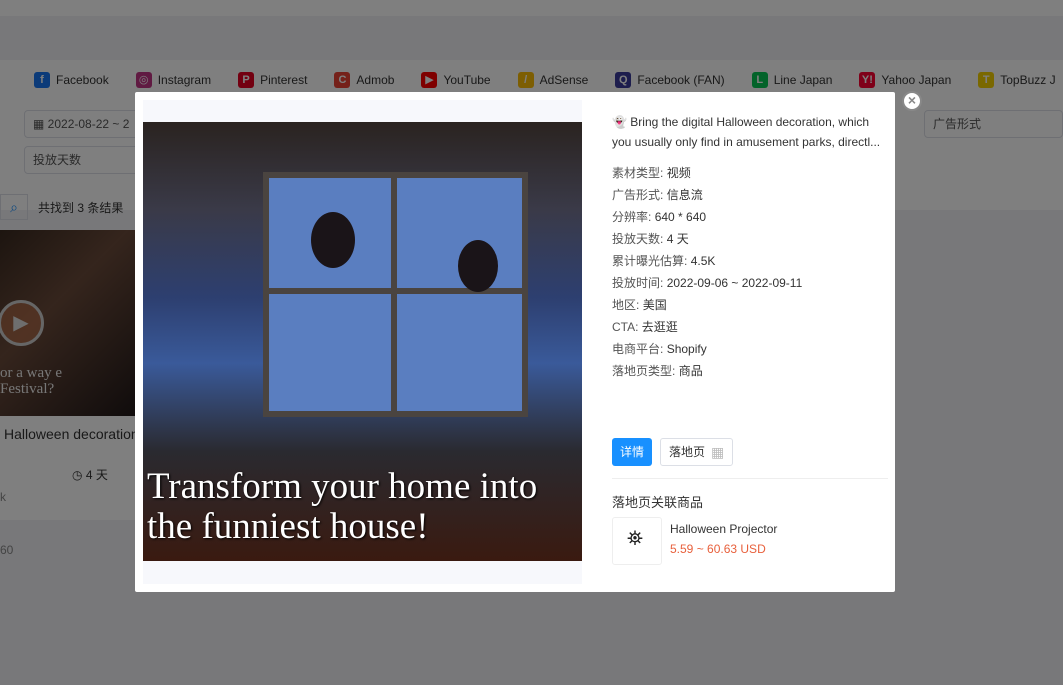 The height and width of the screenshot is (685, 1063). Describe the element at coordinates (912, 101) in the screenshot. I see `close-icon: ×` at that location.